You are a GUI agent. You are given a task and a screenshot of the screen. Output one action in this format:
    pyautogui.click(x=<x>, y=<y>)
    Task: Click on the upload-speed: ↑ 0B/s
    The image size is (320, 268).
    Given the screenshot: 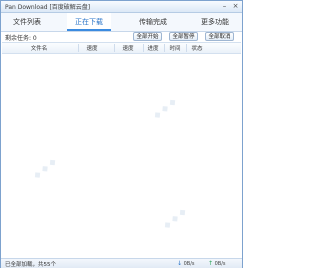 What is the action you would take?
    pyautogui.click(x=217, y=263)
    